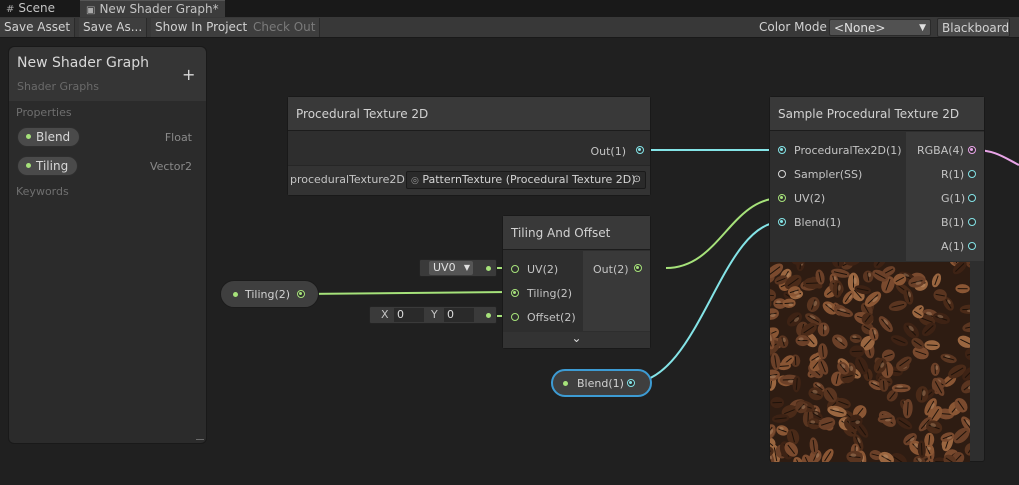 The width and height of the screenshot is (1019, 485). What do you see at coordinates (782, 174) in the screenshot?
I see `port-sampler-in` at bounding box center [782, 174].